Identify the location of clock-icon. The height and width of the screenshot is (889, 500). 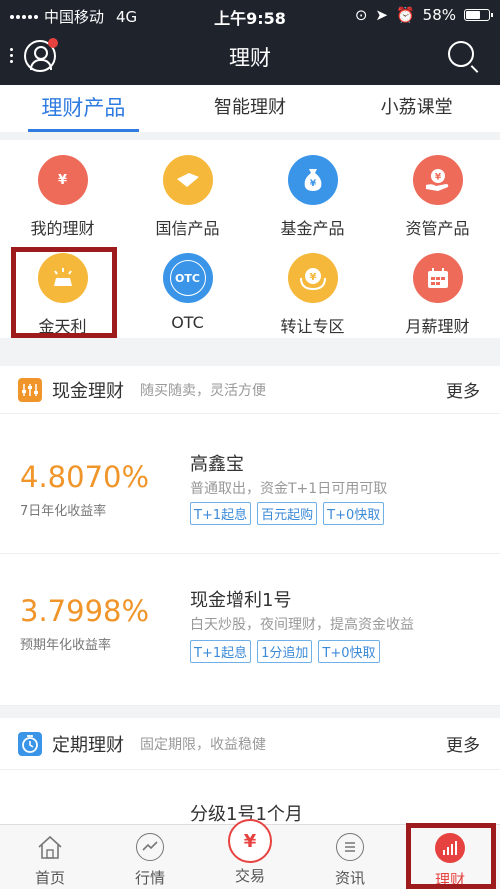
(30, 743).